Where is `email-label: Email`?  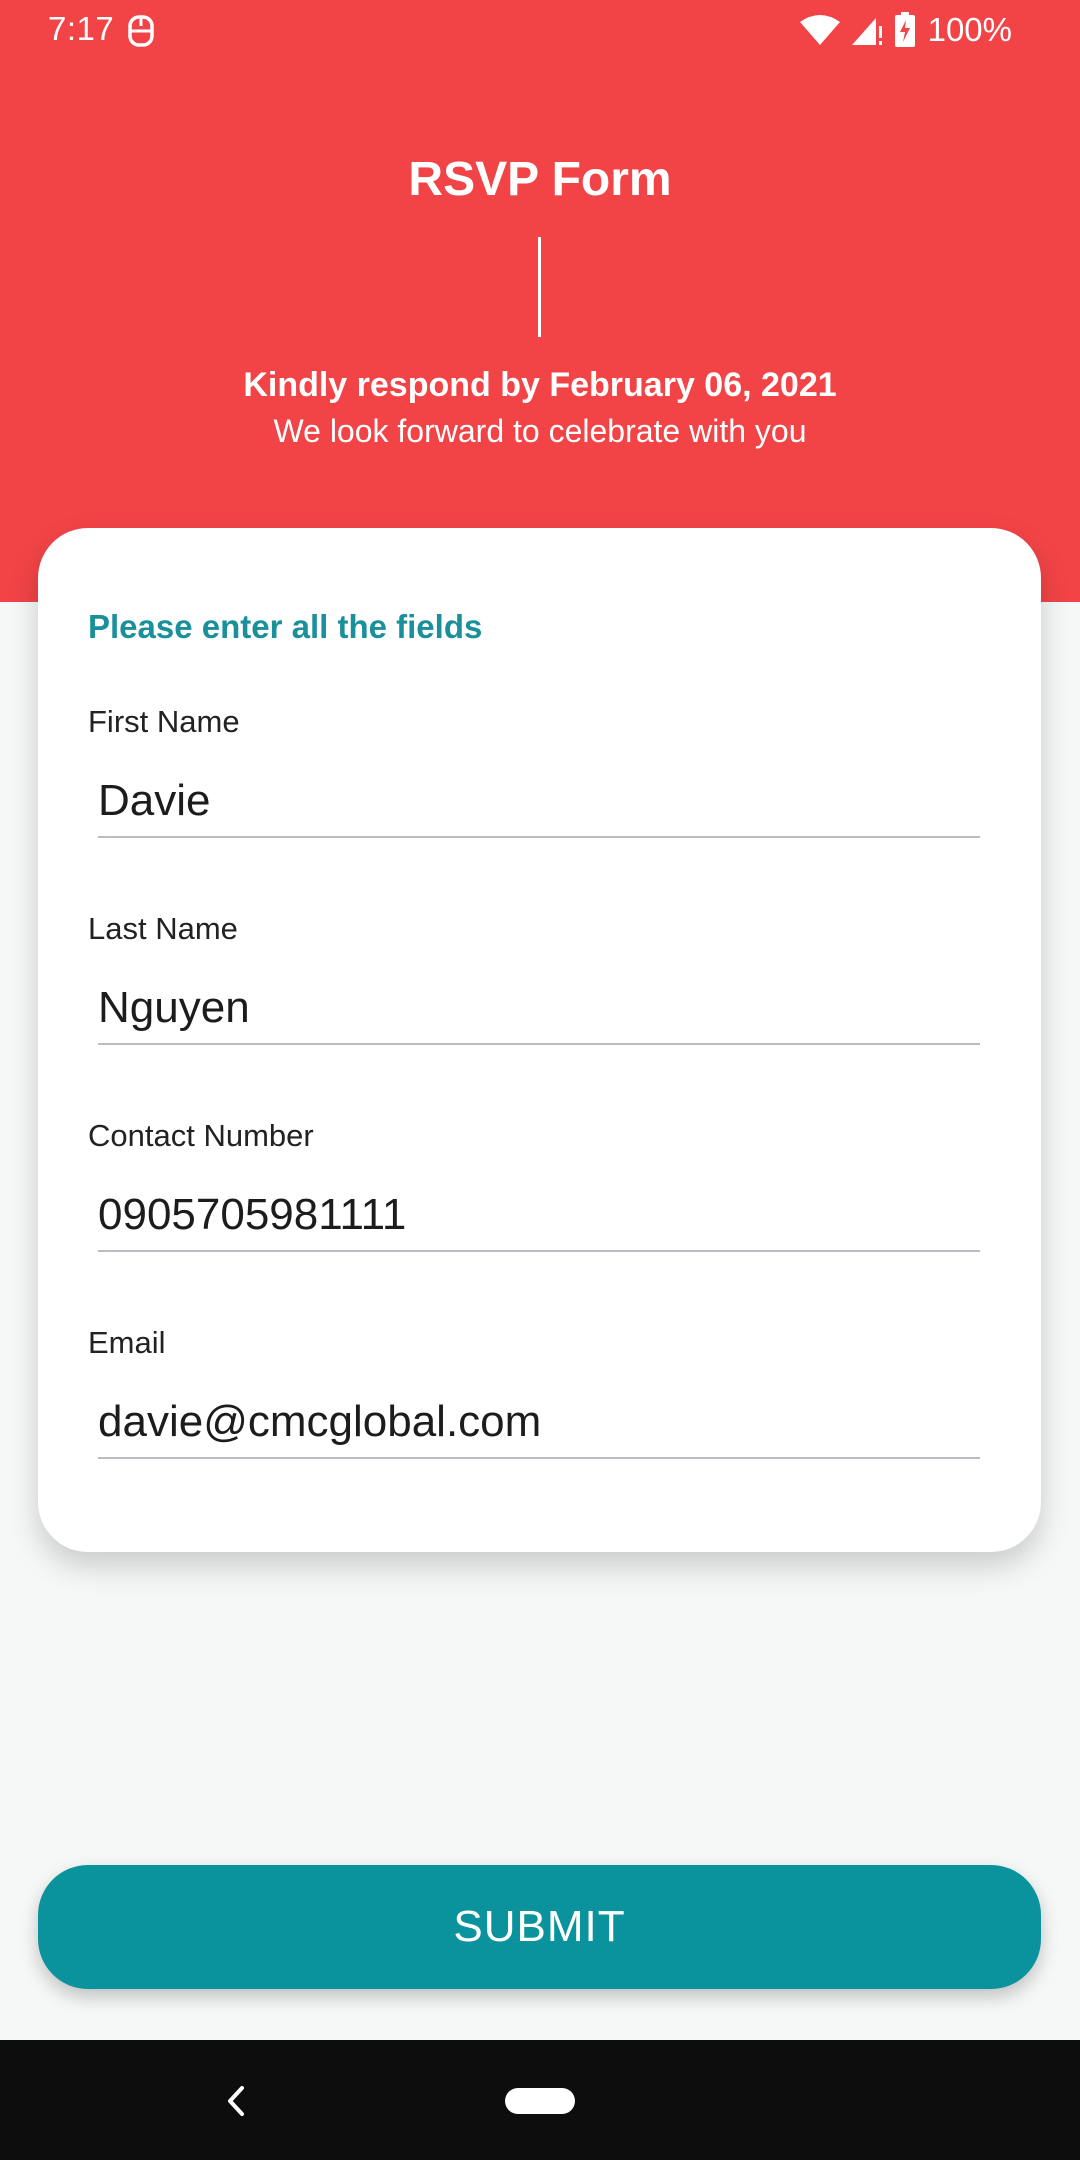
email-label: Email is located at coordinates (127, 1342).